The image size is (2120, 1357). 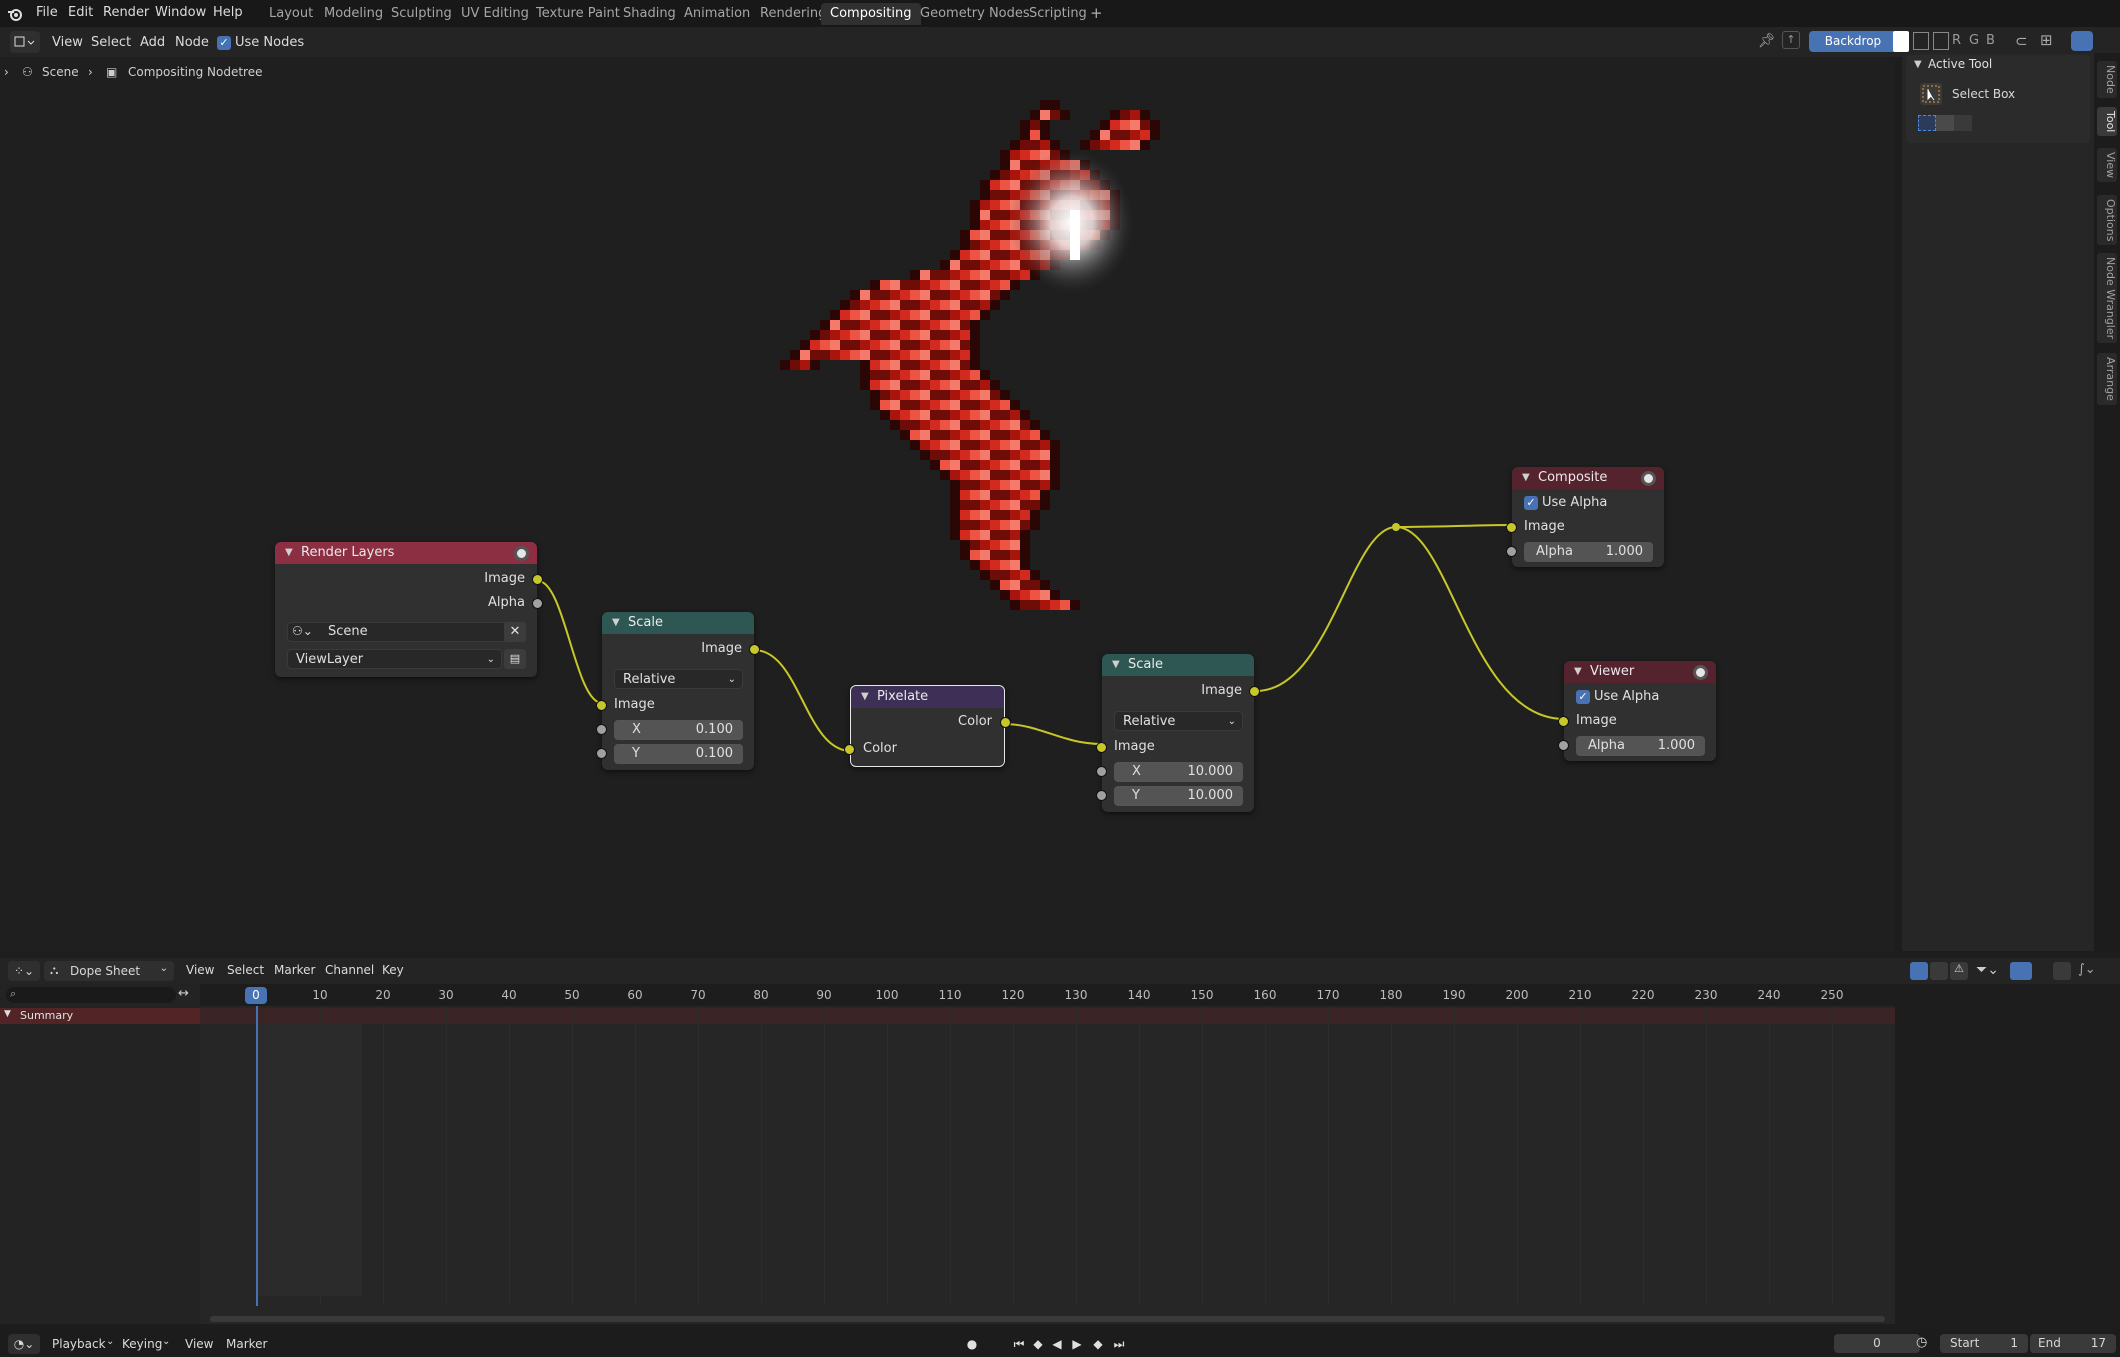 I want to click on backdrop-toggle-button: Backdrop, so click(x=1853, y=41).